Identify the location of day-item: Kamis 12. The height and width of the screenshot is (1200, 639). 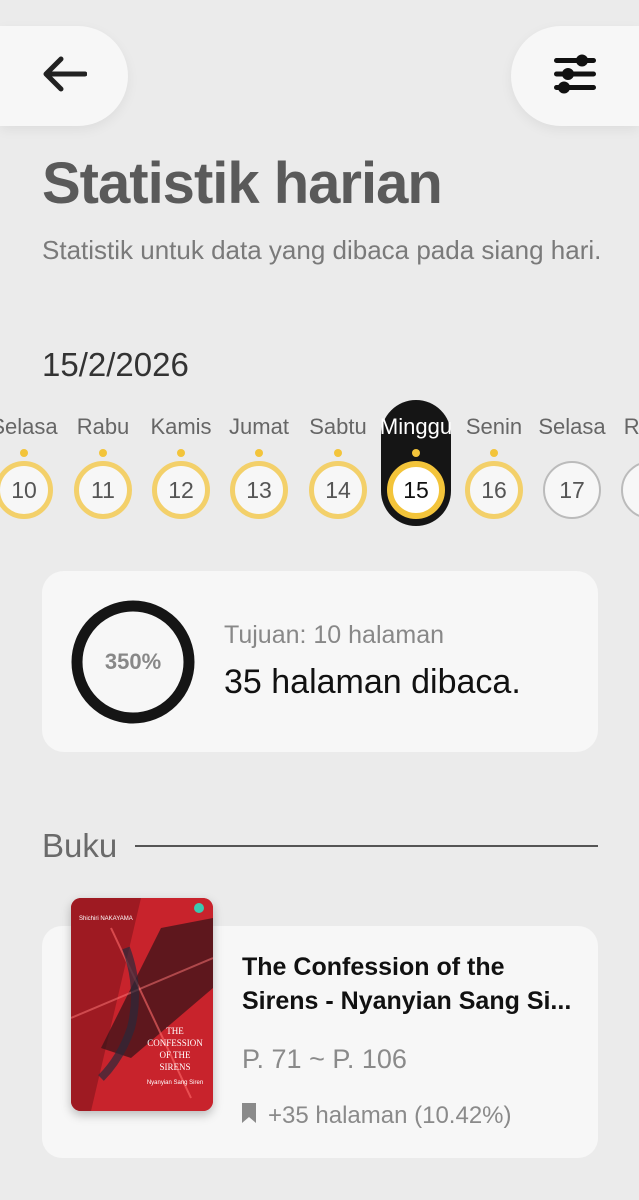
(181, 463).